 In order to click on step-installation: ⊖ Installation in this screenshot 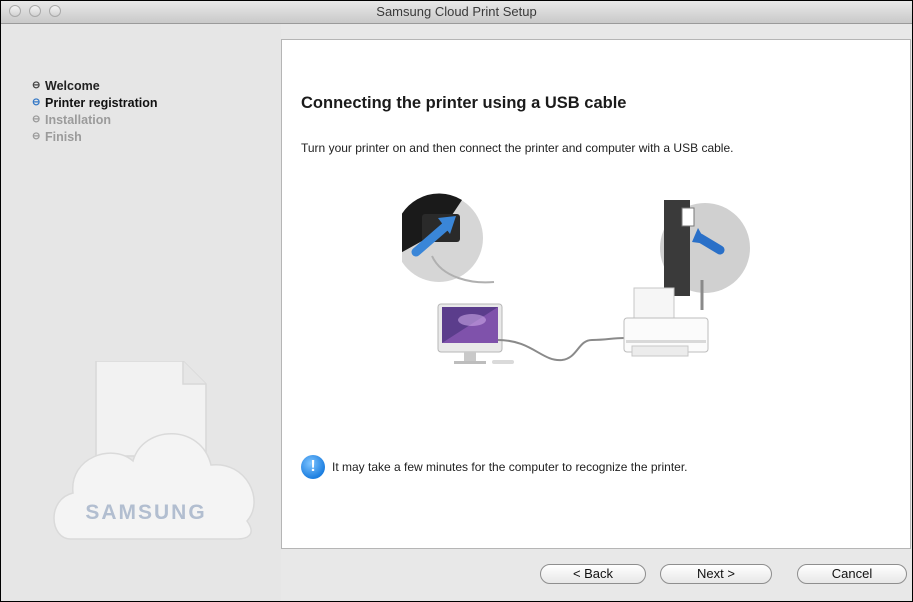, I will do `click(95, 119)`.